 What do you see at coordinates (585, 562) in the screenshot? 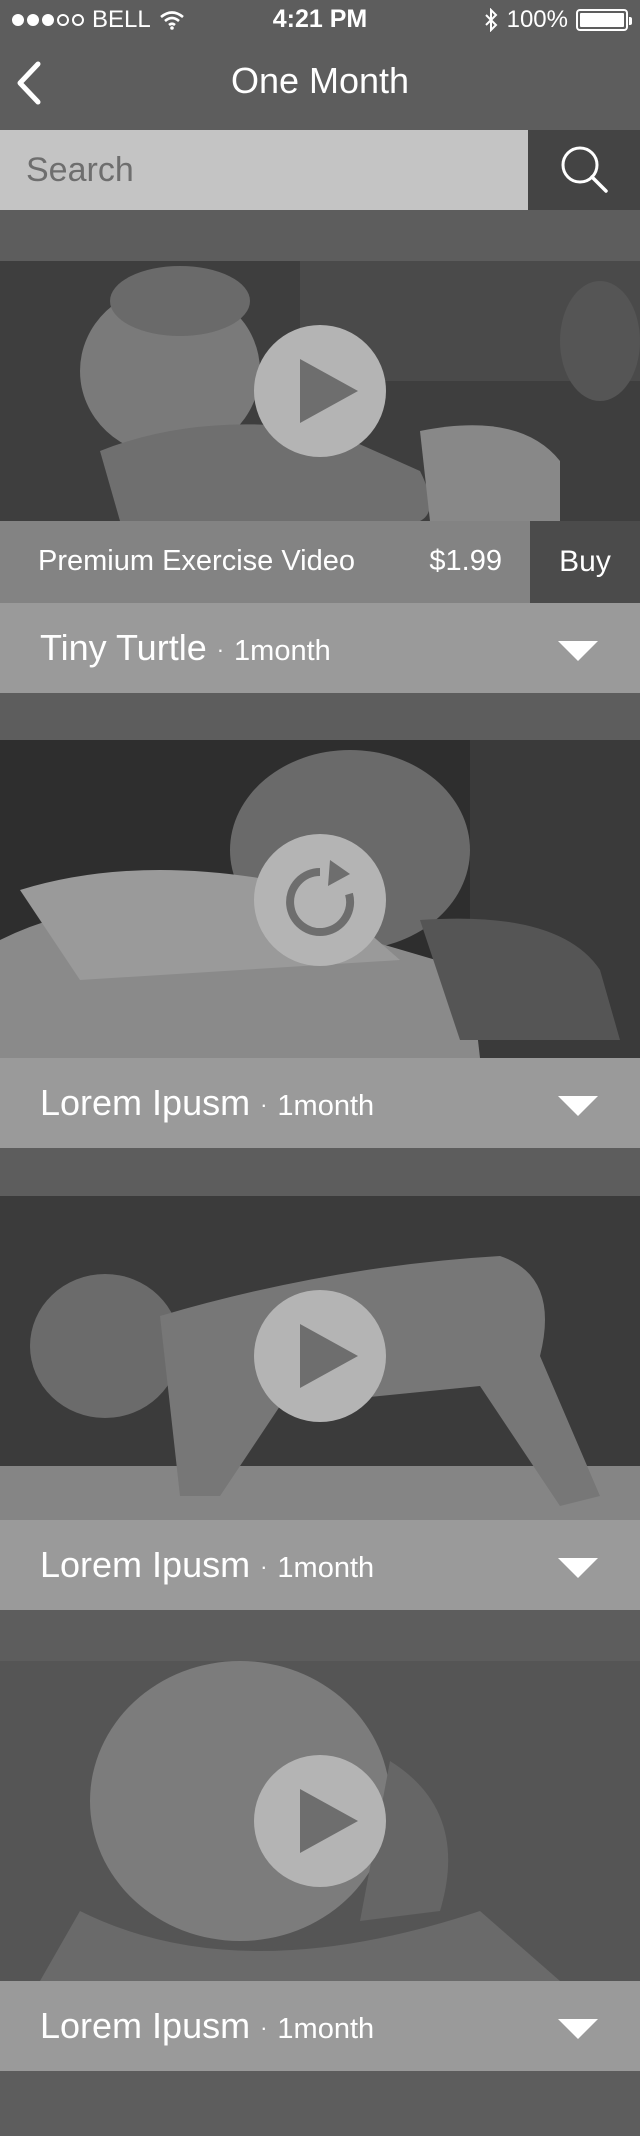
I see `buy-button: Buy` at bounding box center [585, 562].